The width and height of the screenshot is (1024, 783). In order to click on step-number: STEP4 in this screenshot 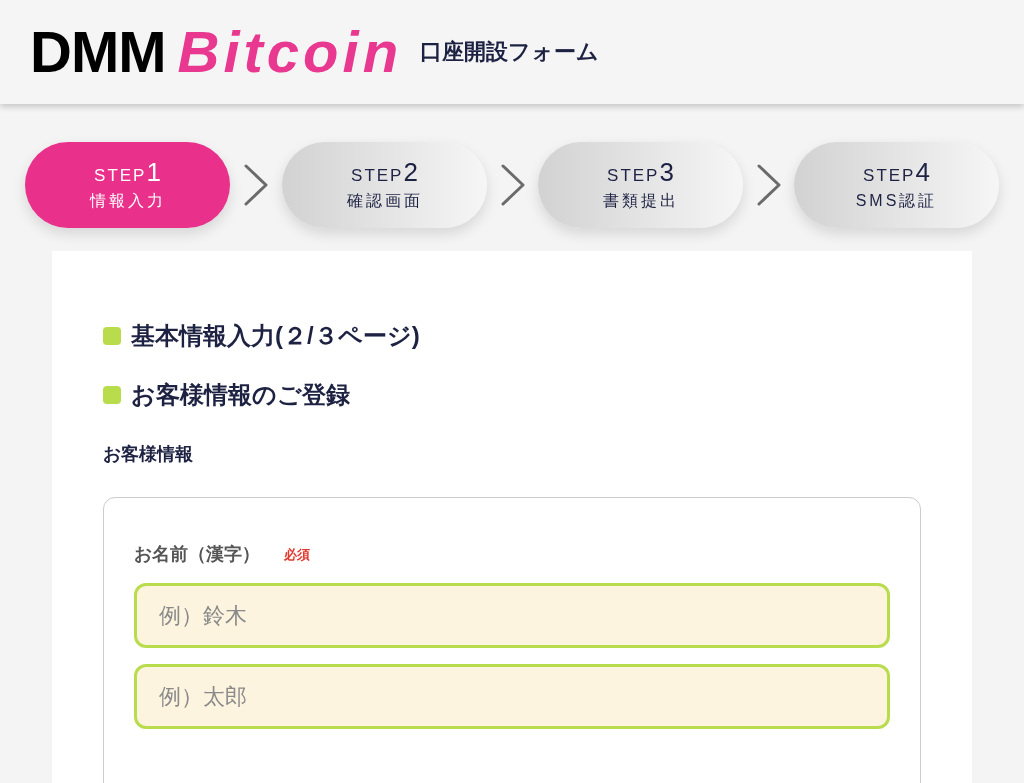, I will do `click(896, 173)`.